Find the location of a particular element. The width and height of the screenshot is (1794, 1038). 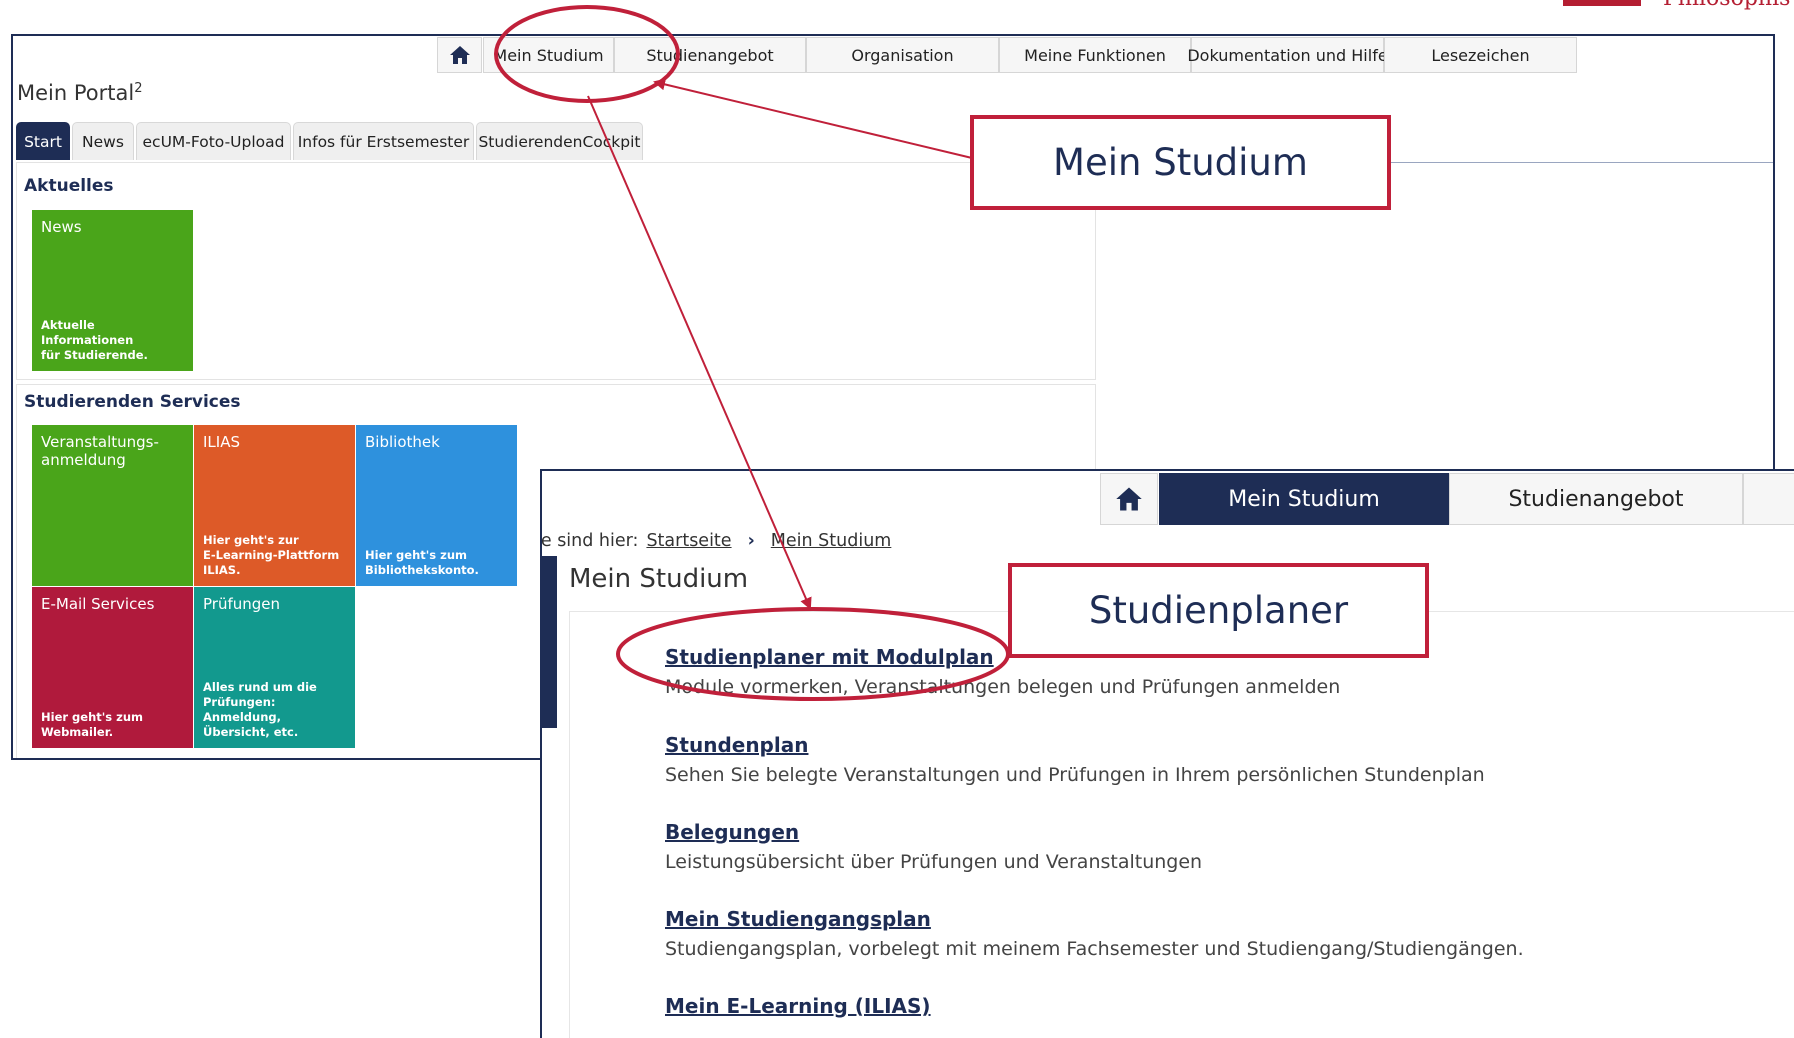

nav-meine-funktionen: Meine Funktionen is located at coordinates (1095, 55).